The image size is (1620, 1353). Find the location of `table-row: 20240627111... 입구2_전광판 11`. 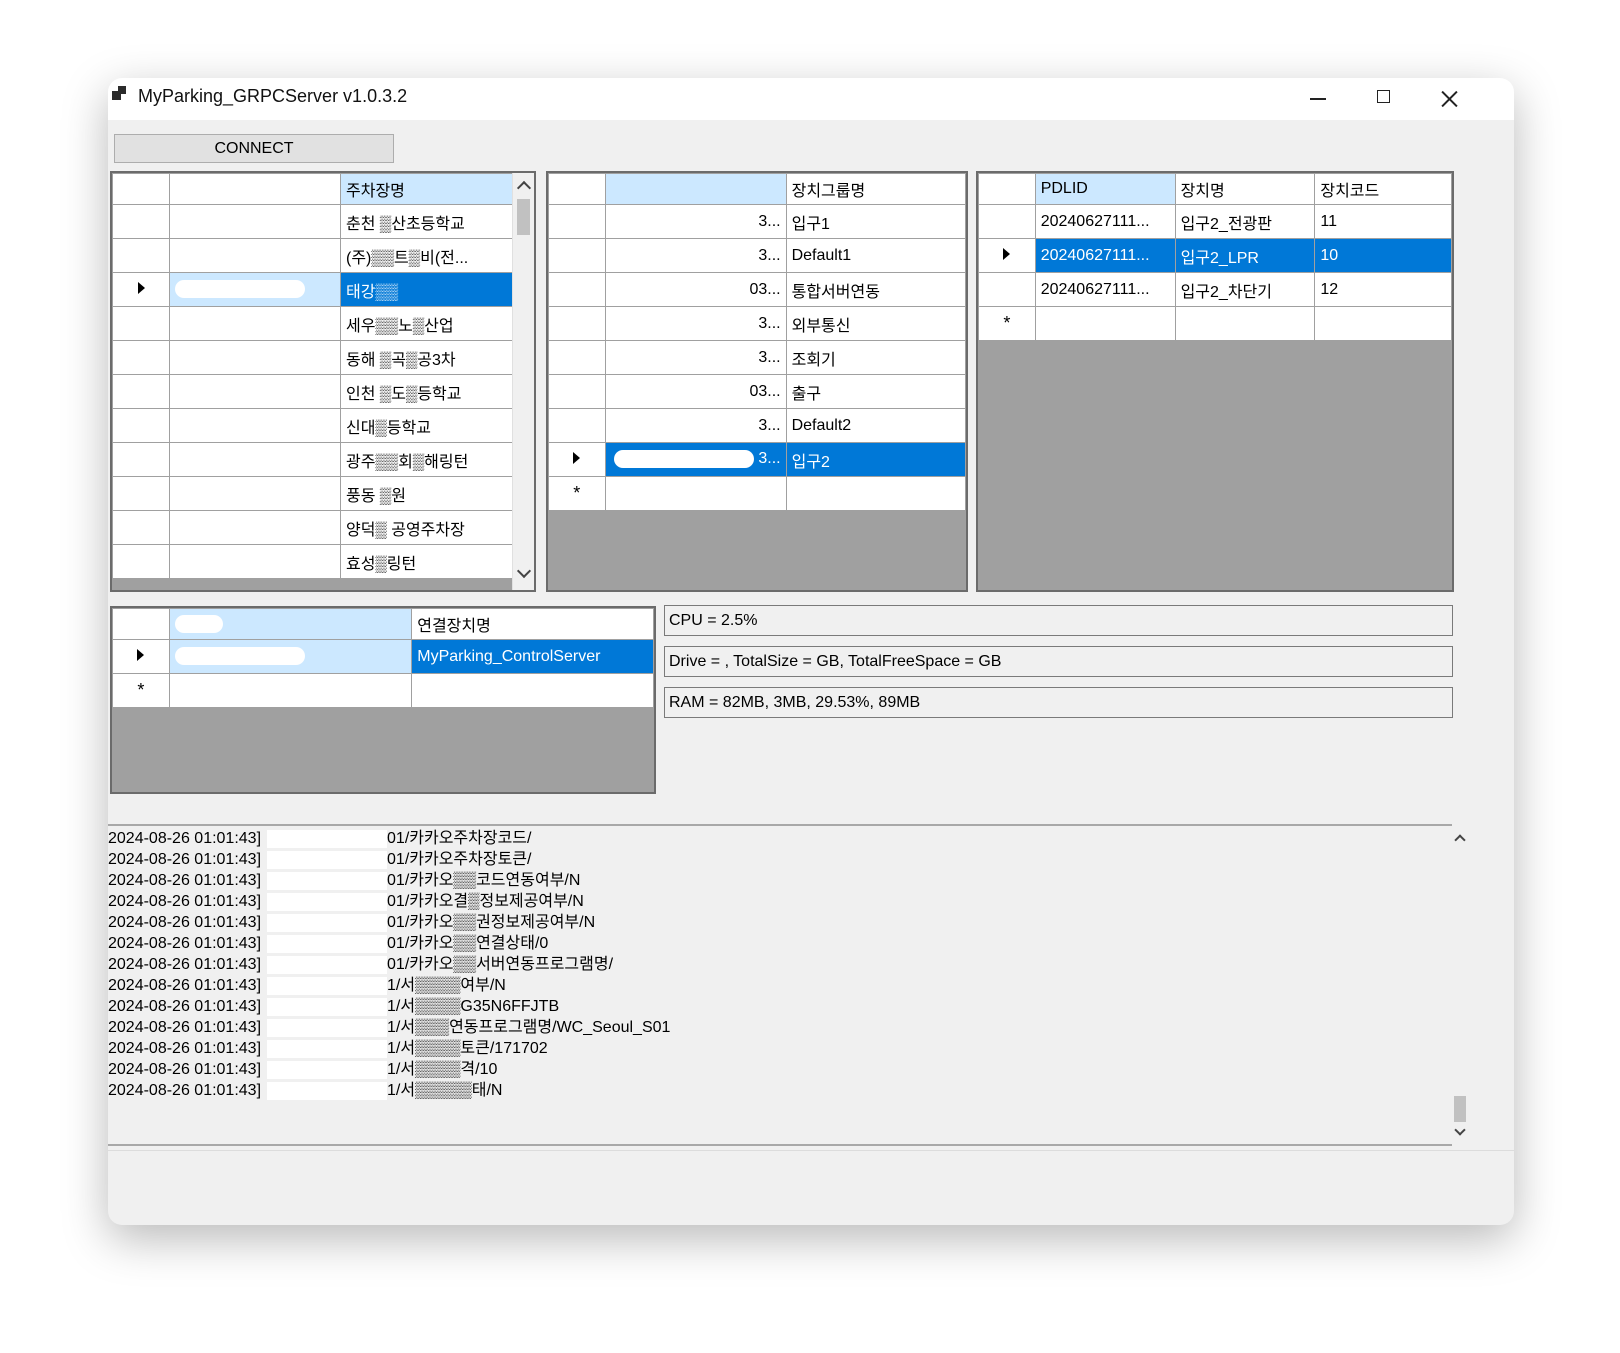

table-row: 20240627111... 입구2_전광판 11 is located at coordinates (1215, 221).